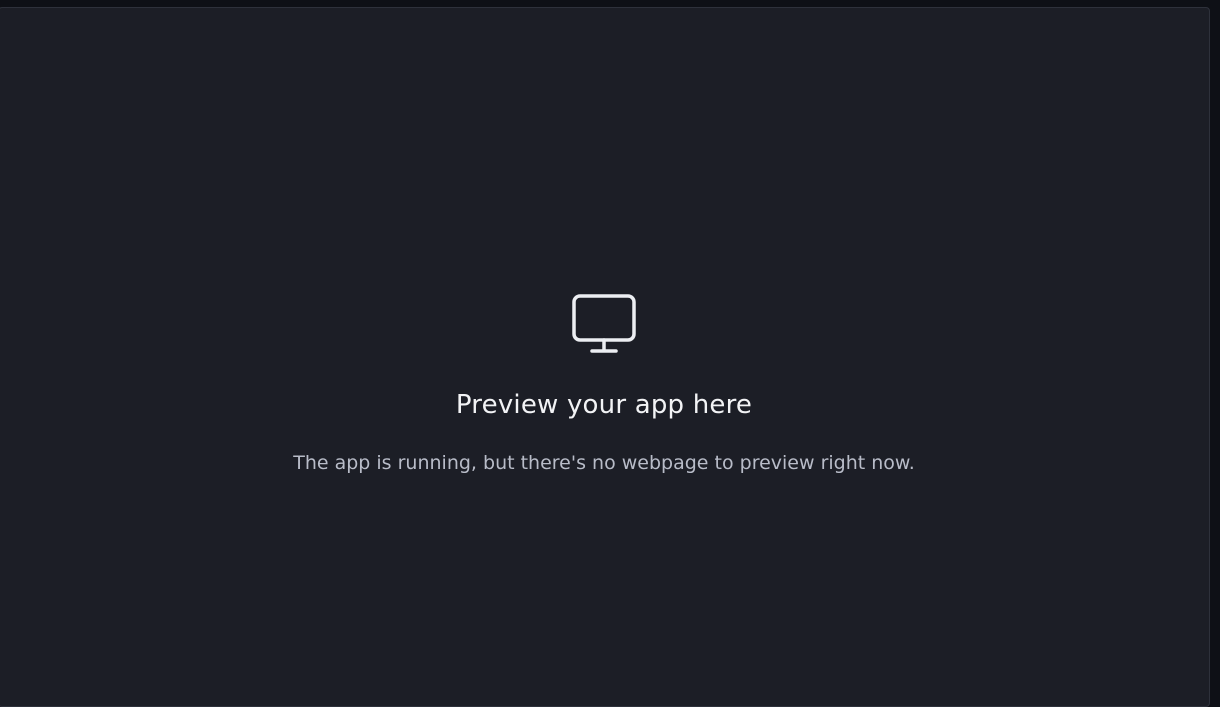 The height and width of the screenshot is (707, 1220). I want to click on preview-title: Preview your app here, so click(604, 405).